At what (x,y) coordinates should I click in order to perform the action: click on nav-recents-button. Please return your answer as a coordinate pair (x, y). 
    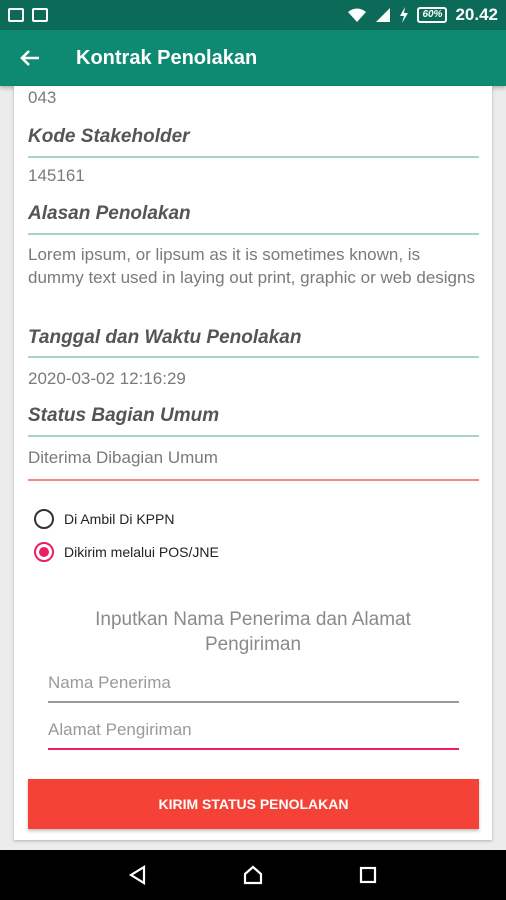
    Looking at the image, I should click on (368, 875).